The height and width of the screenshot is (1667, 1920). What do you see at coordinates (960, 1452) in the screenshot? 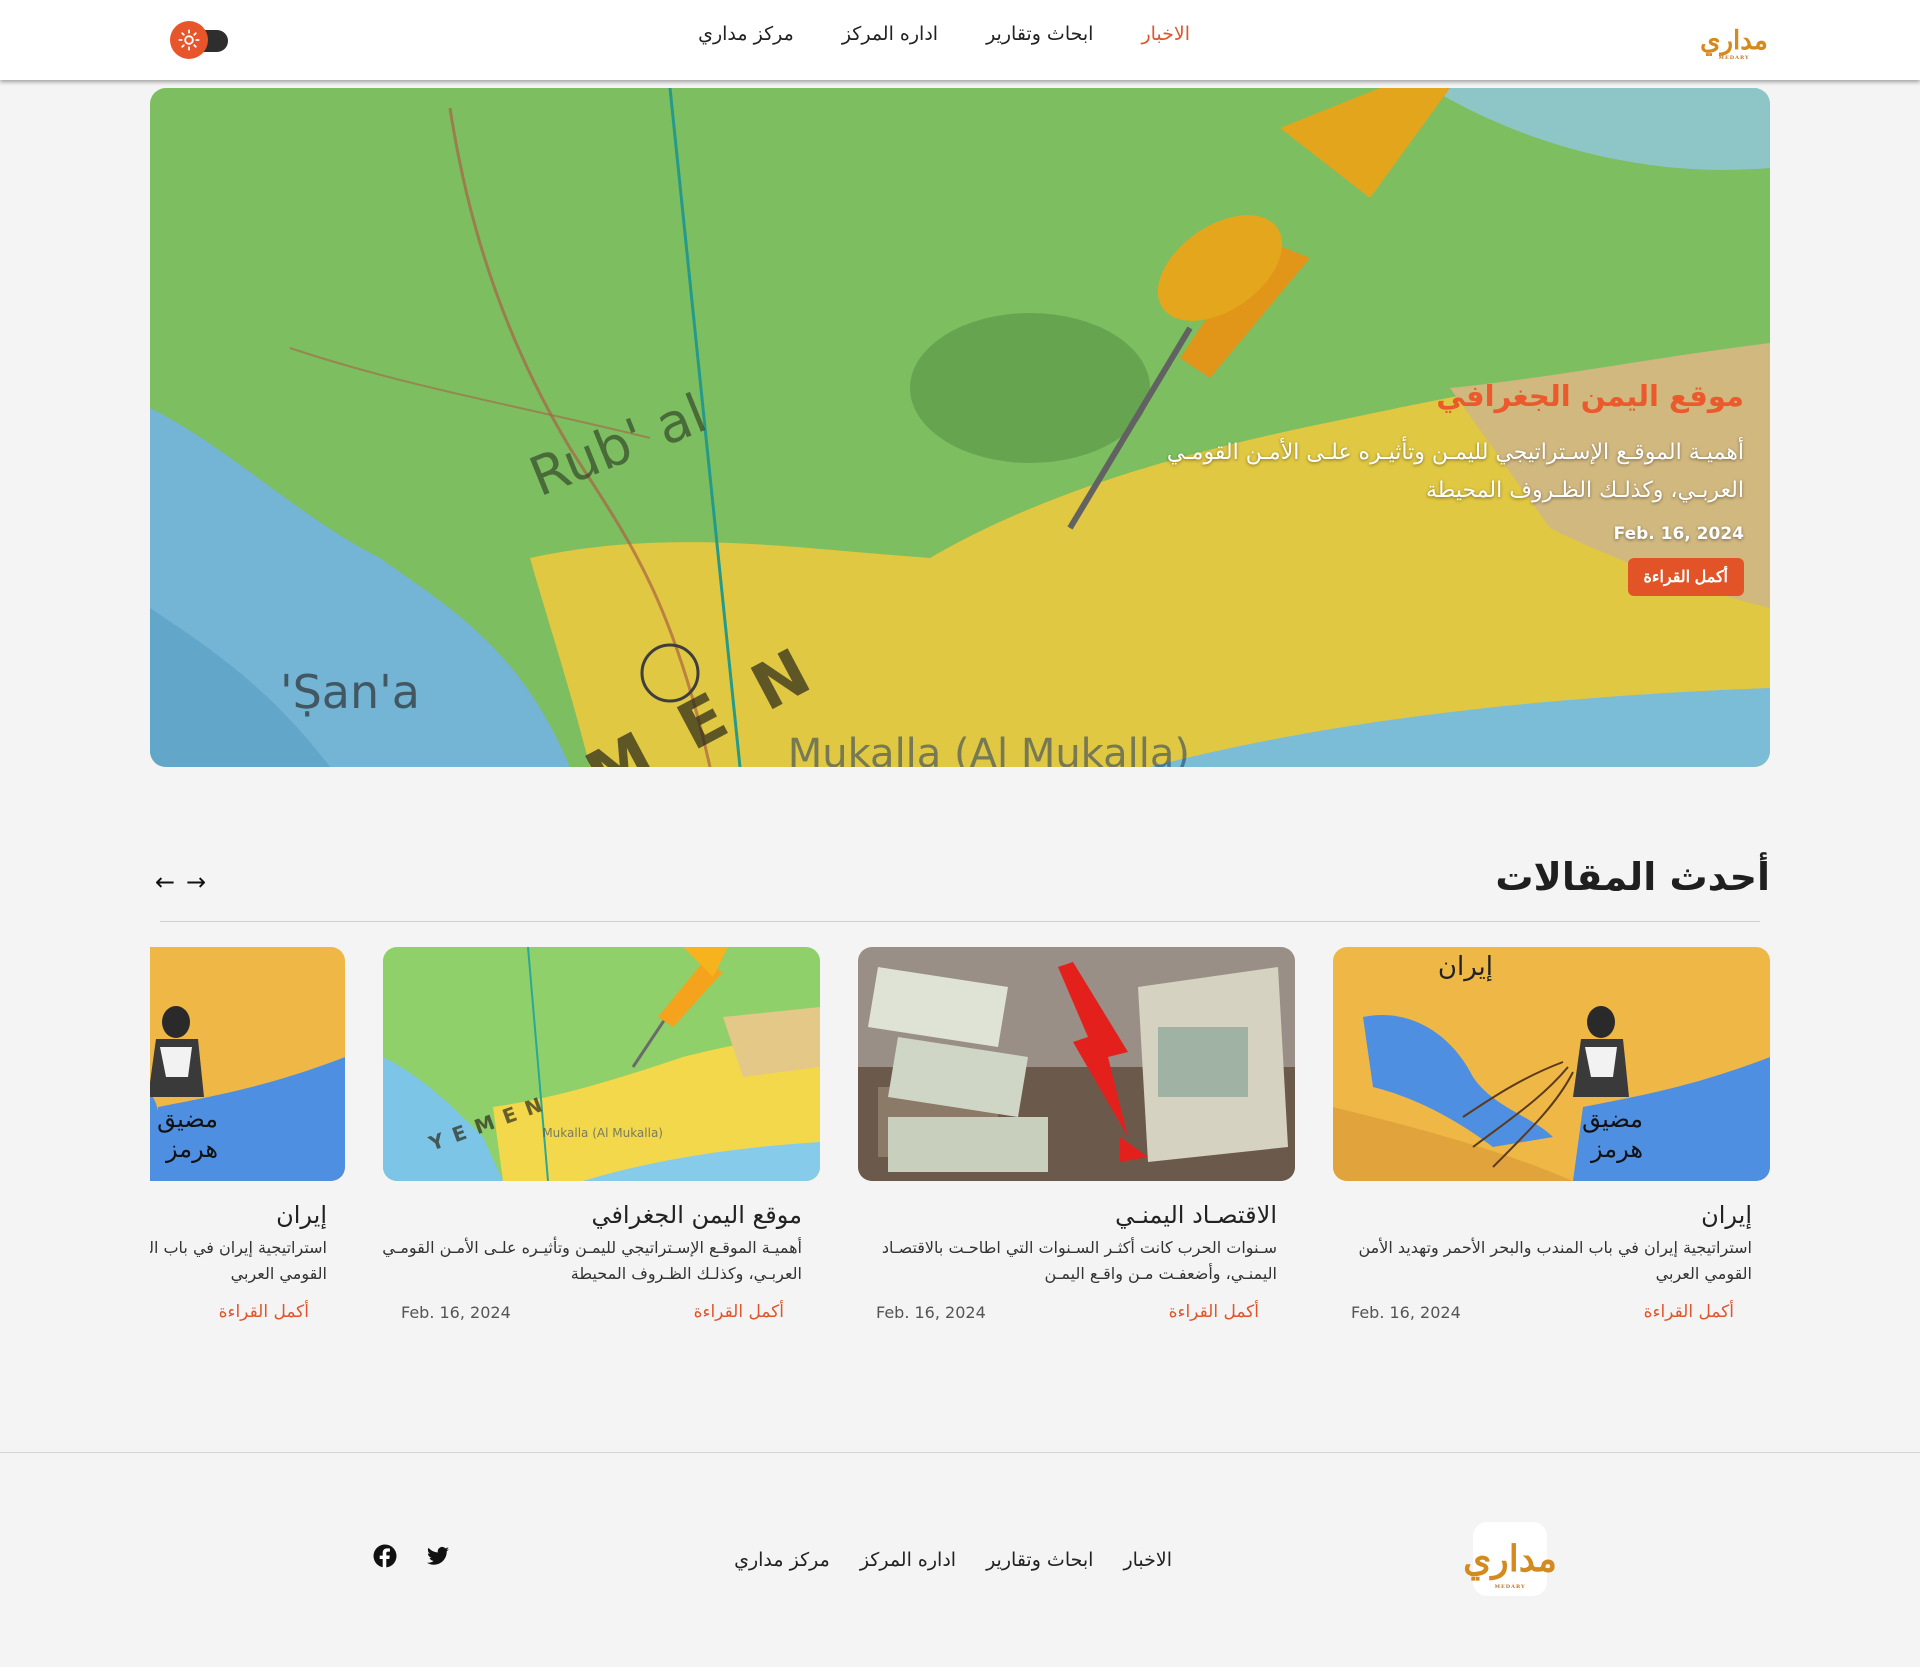
I see `footer-divider` at bounding box center [960, 1452].